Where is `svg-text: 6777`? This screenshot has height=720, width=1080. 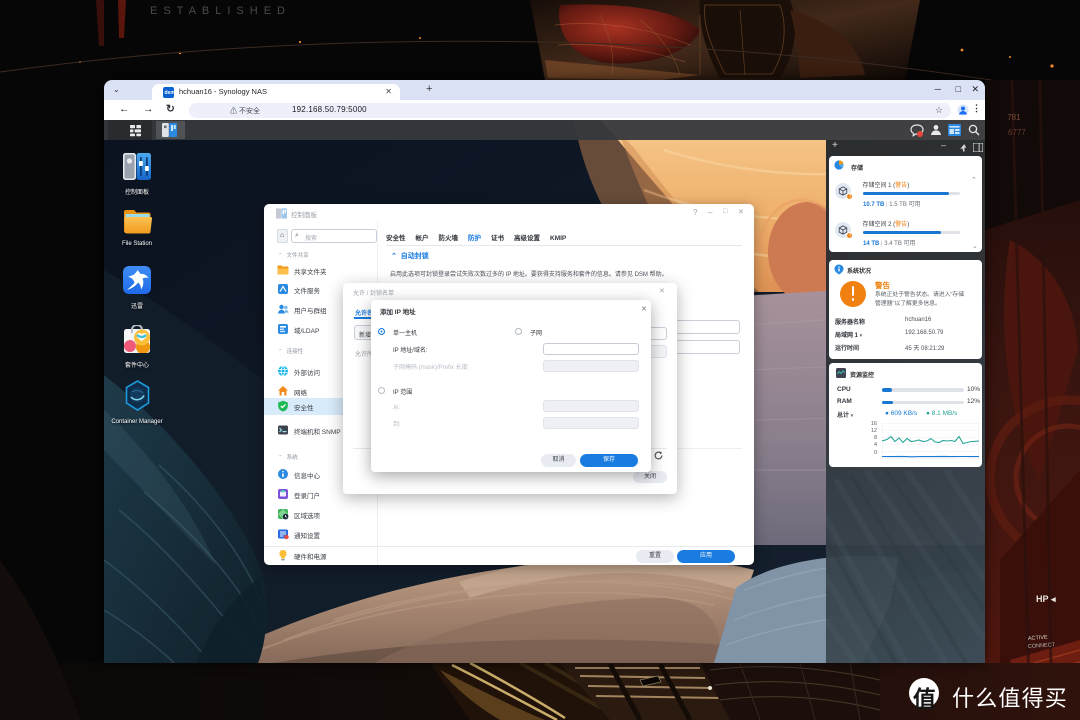
svg-text: 6777 is located at coordinates (1017, 132).